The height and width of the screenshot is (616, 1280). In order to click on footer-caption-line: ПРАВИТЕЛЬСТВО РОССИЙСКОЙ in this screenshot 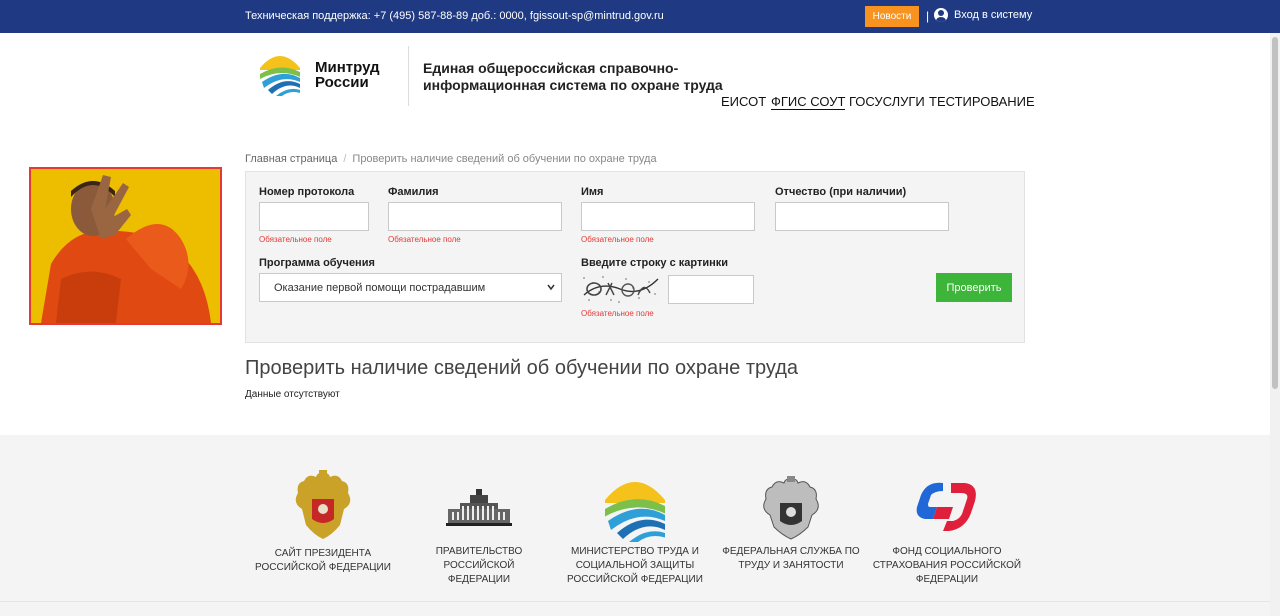, I will do `click(479, 558)`.